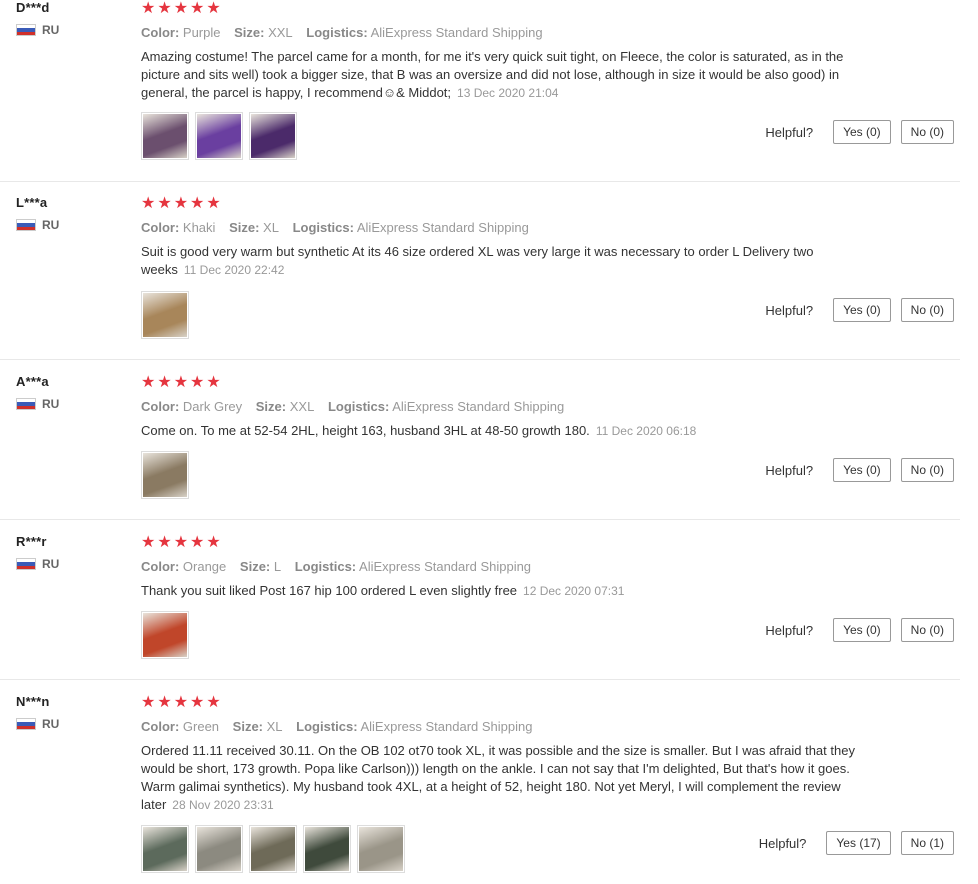  What do you see at coordinates (927, 843) in the screenshot?
I see `helpful-no-button: No (1)` at bounding box center [927, 843].